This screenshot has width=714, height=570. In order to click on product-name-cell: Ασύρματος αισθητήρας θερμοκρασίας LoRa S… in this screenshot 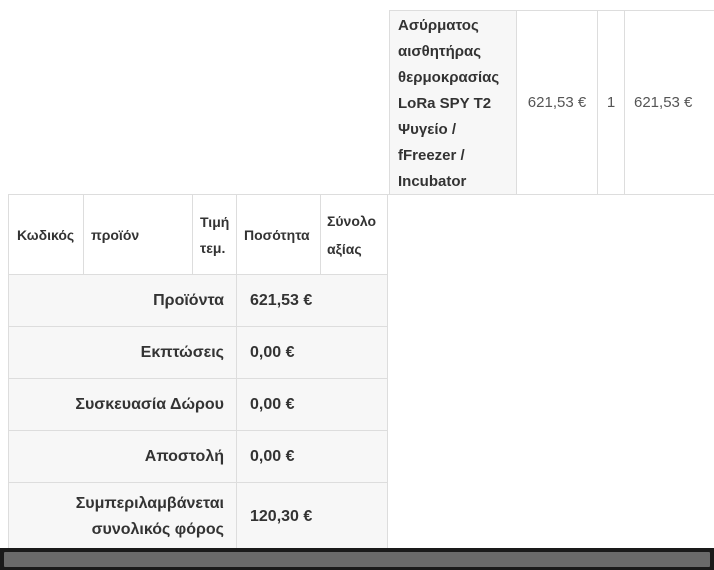, I will do `click(453, 102)`.